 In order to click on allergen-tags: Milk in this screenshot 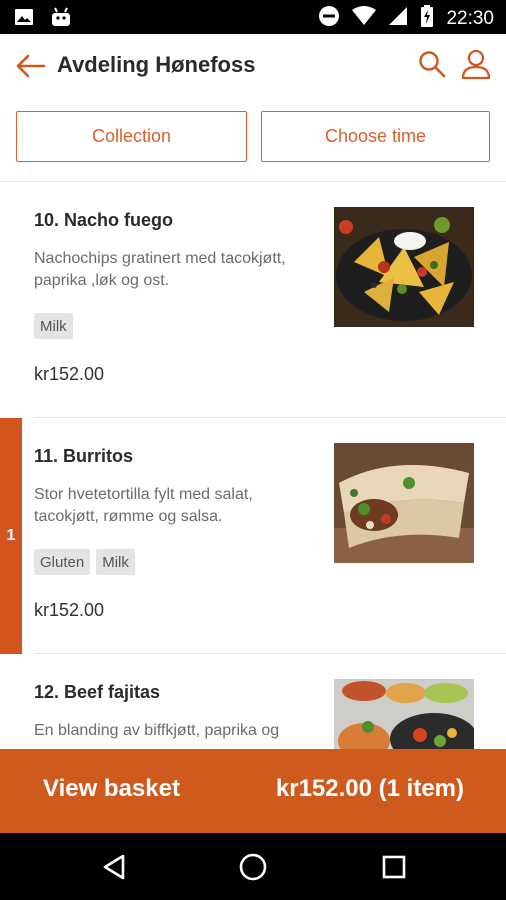, I will do `click(53, 326)`.